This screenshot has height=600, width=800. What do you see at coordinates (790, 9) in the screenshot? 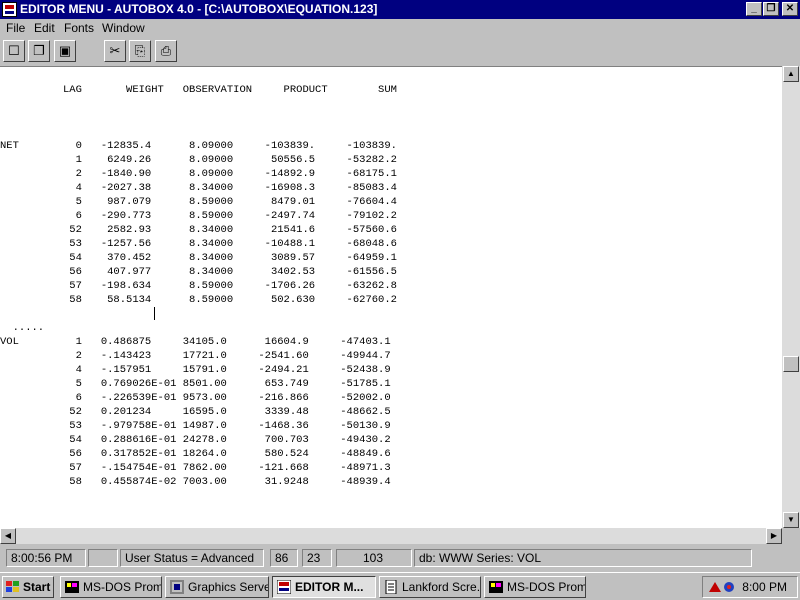
I see `close-button: ✕` at bounding box center [790, 9].